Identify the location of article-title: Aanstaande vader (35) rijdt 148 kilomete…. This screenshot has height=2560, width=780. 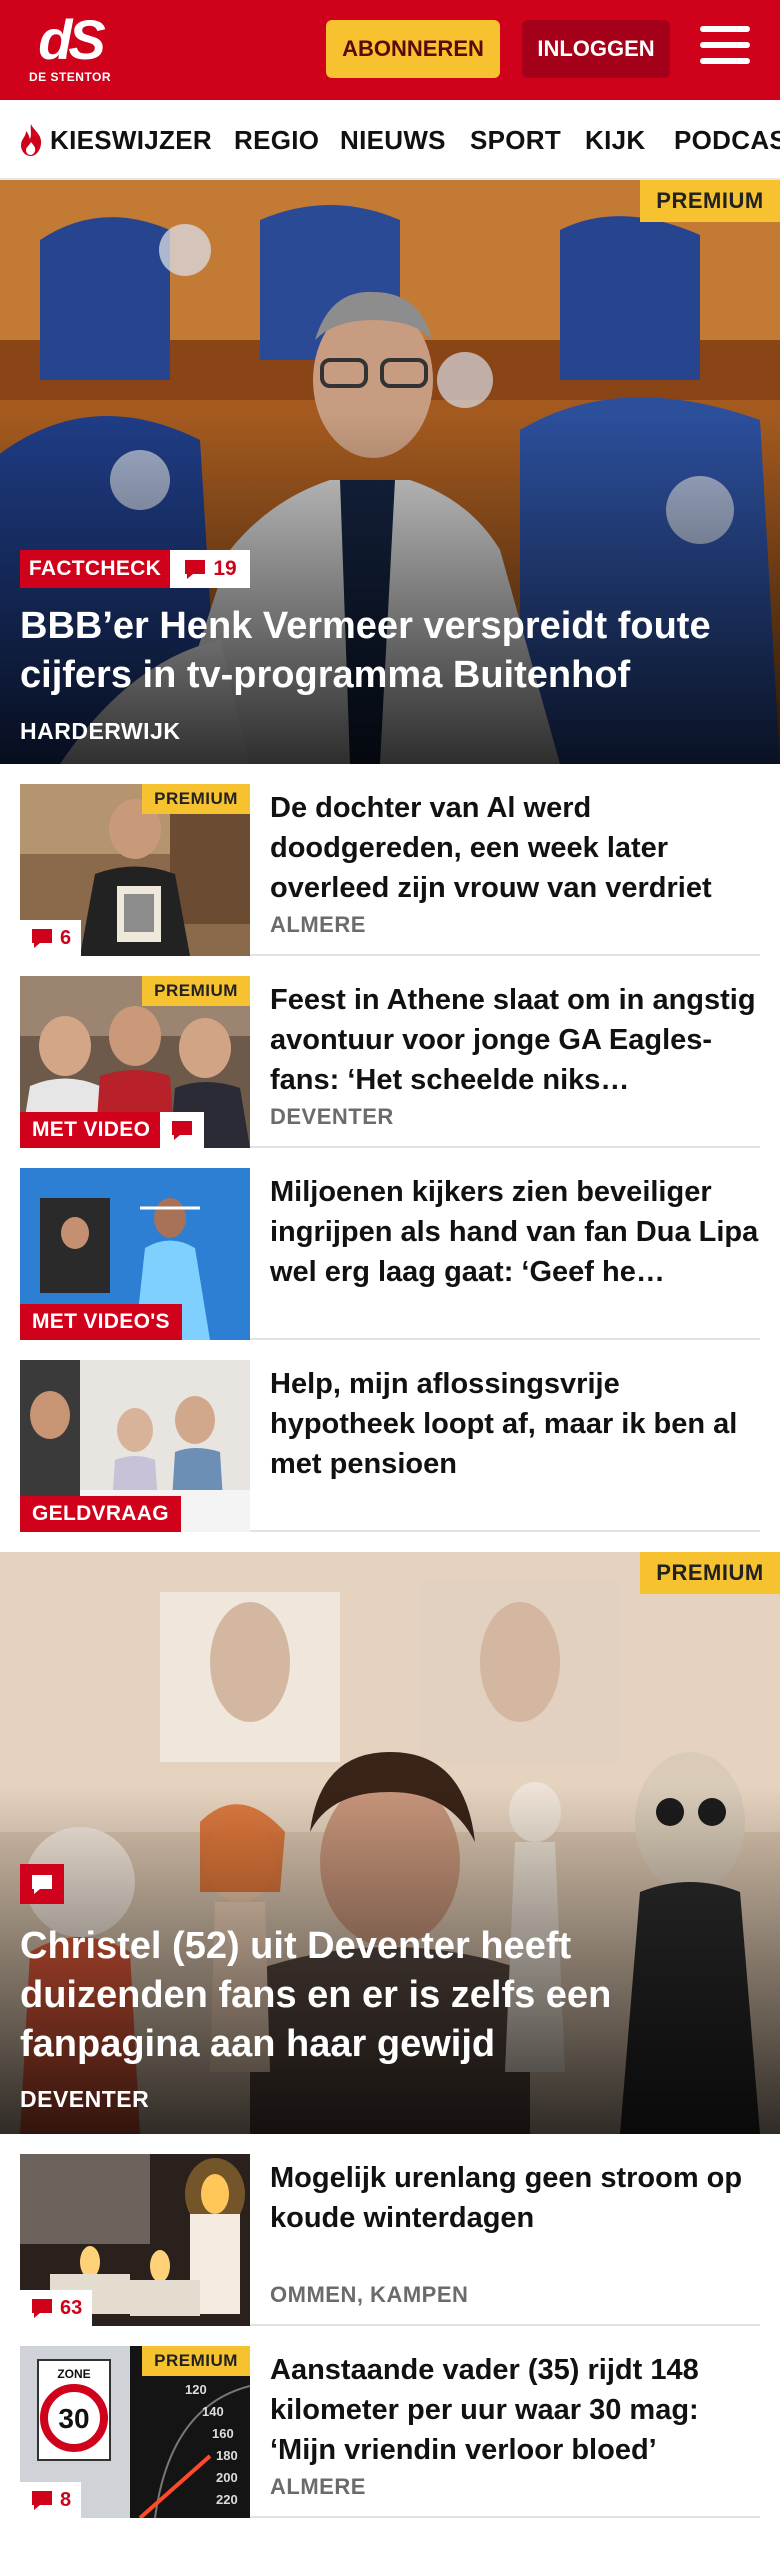
(515, 2410).